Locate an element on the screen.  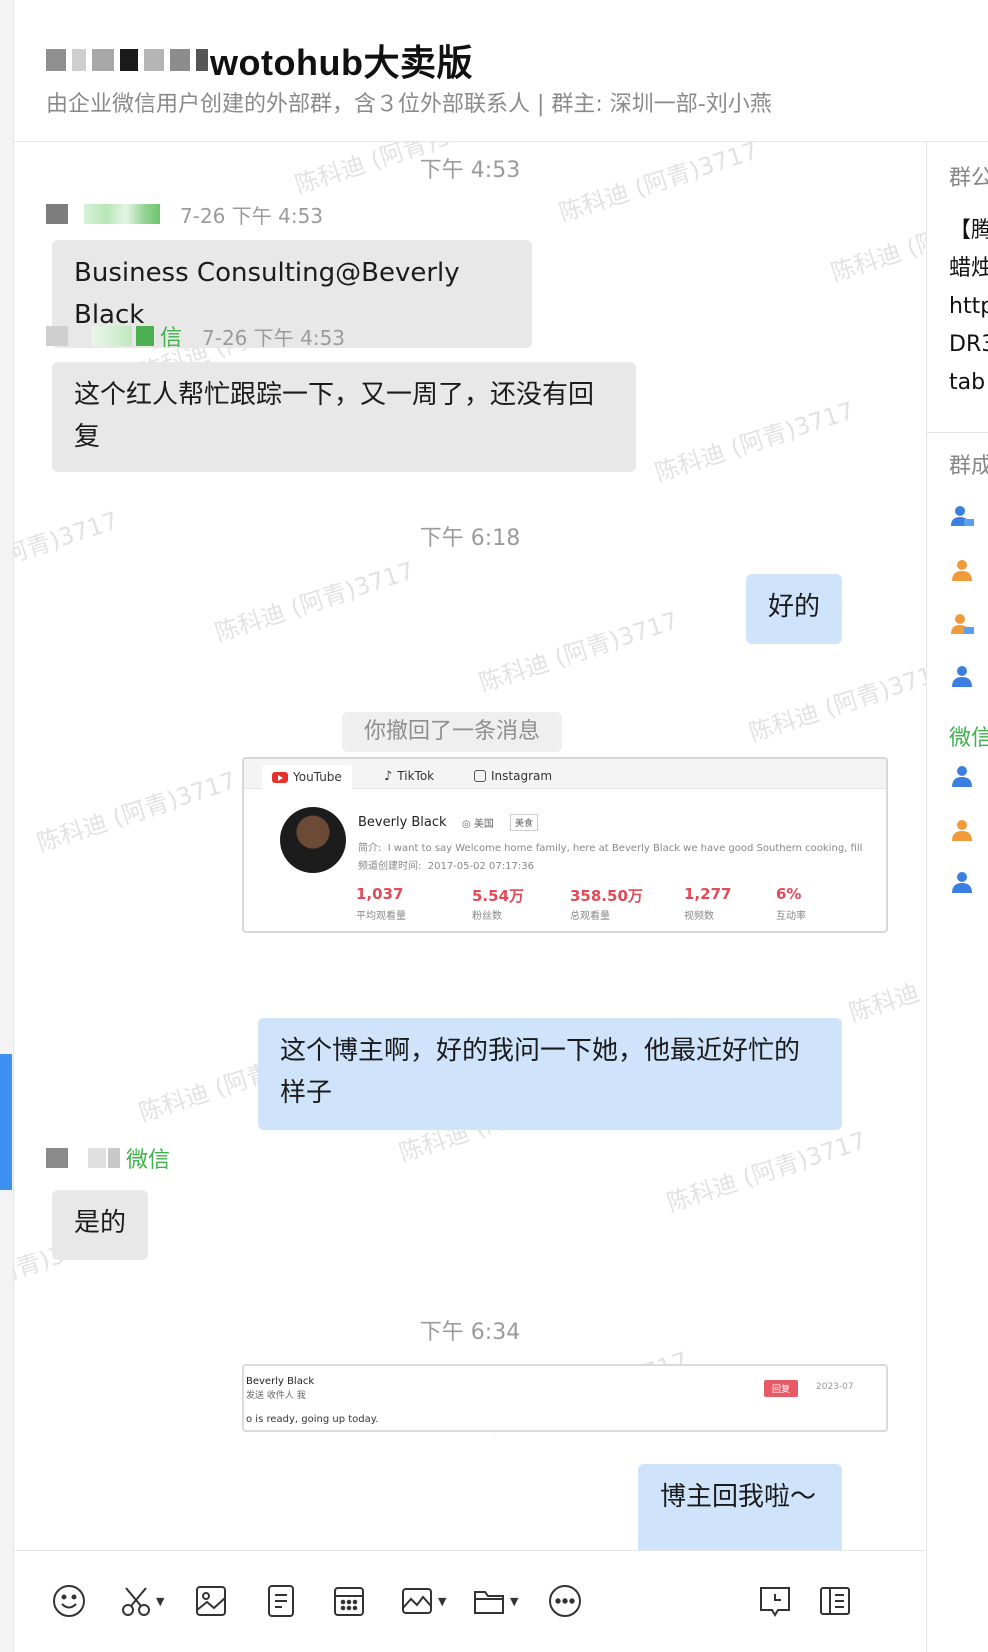
channel-created: 频道创建时间: 2017-05-02 07:17:36 is located at coordinates (446, 864).